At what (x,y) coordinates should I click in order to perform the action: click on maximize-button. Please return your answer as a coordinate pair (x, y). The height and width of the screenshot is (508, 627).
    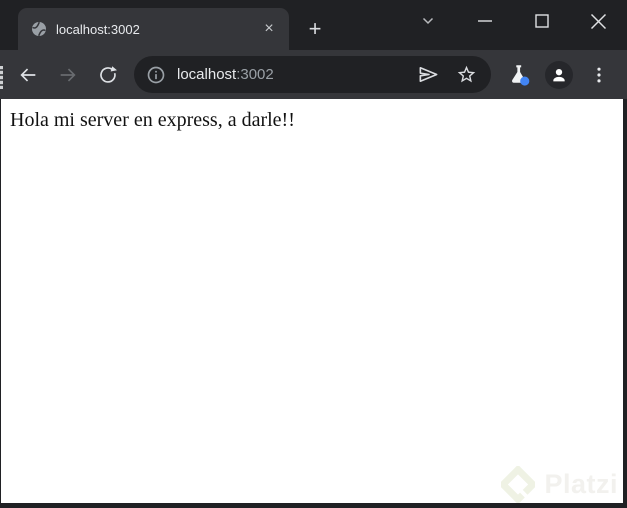
    Looking at the image, I should click on (541, 21).